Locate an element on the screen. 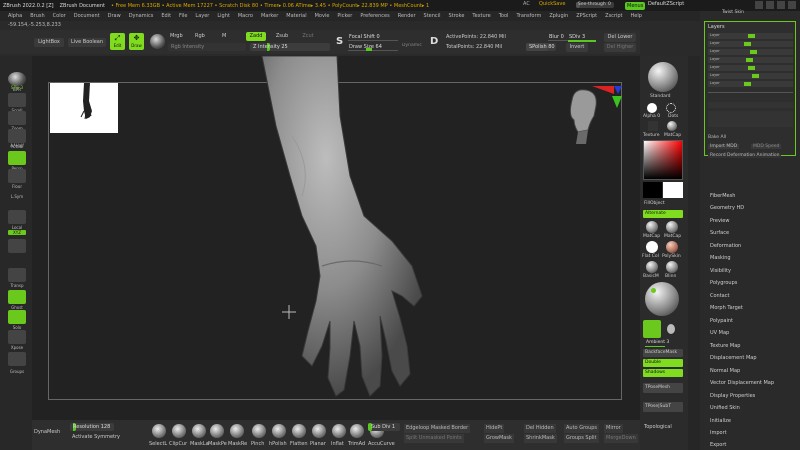 The width and height of the screenshot is (800, 450). scale-icon is located at coordinates (157, 41).